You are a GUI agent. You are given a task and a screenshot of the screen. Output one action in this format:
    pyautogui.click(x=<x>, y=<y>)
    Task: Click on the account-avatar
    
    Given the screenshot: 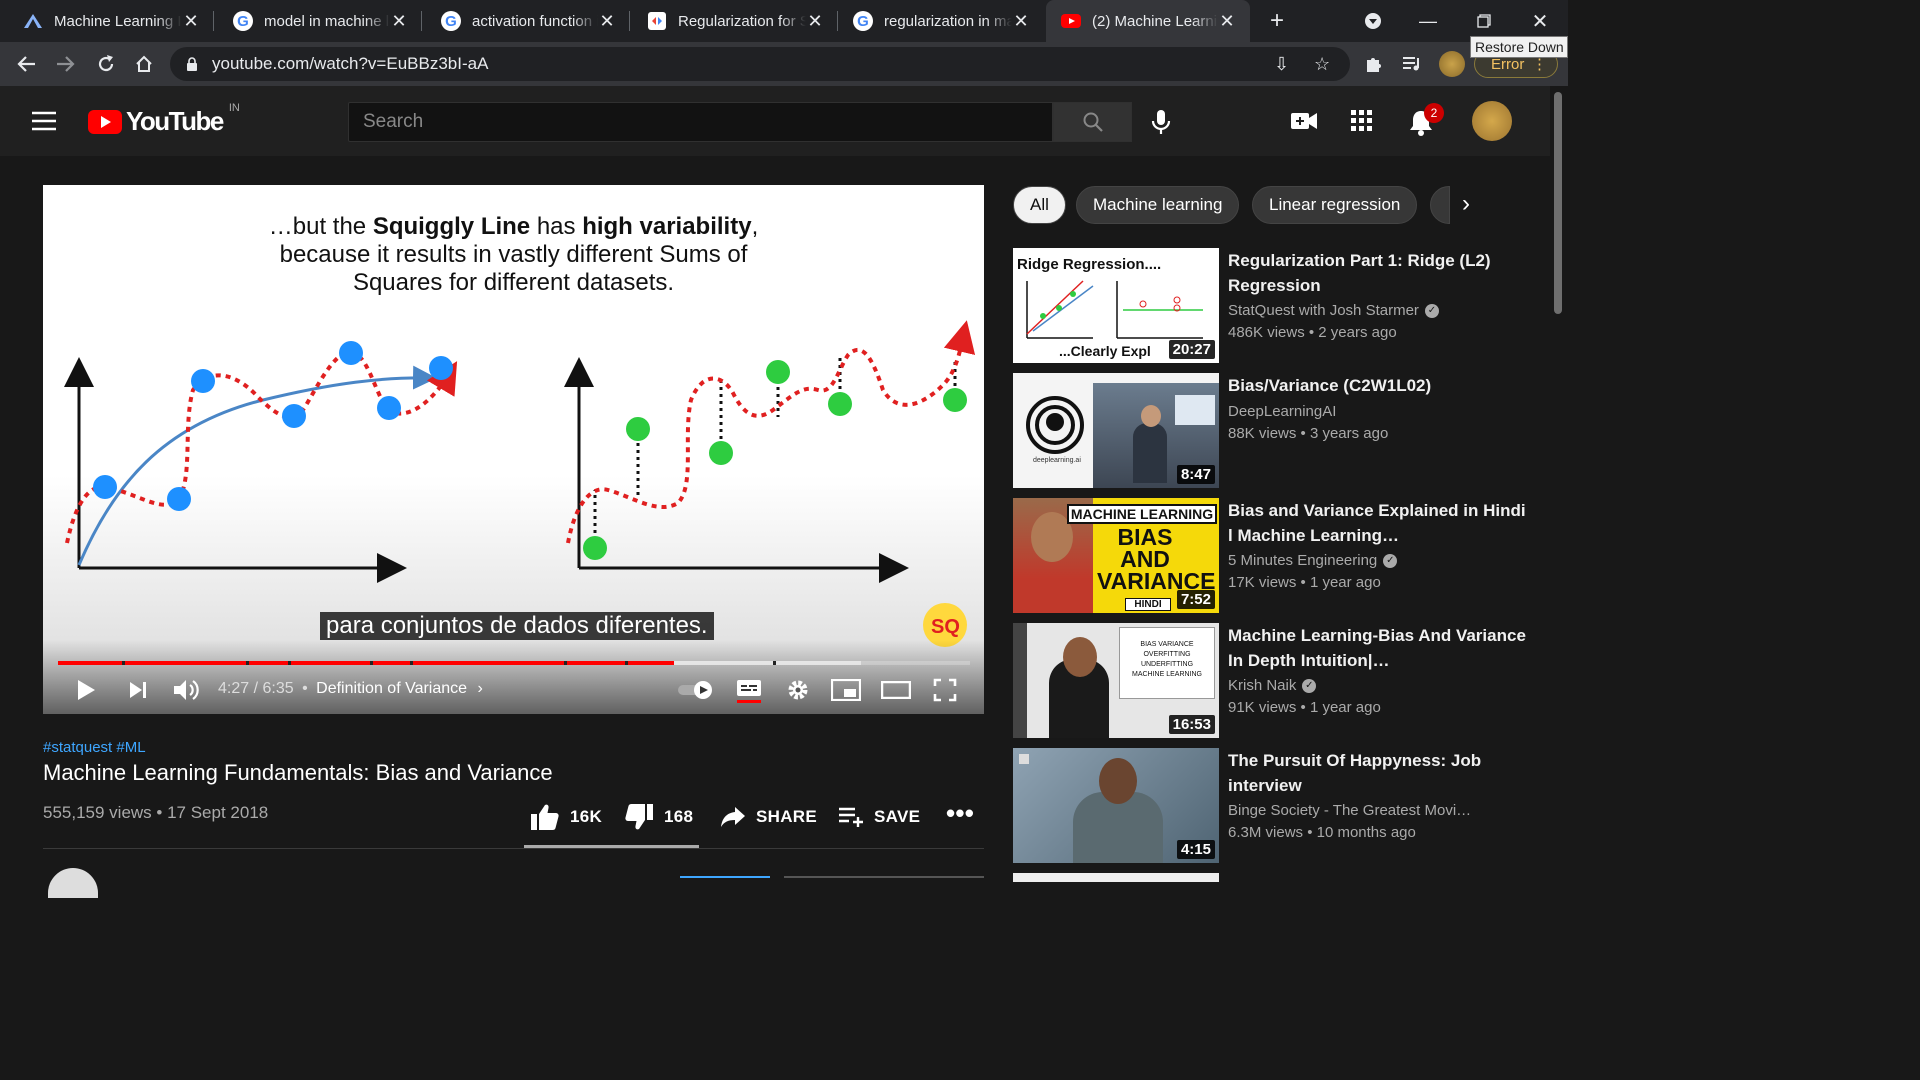 What is the action you would take?
    pyautogui.click(x=1492, y=121)
    